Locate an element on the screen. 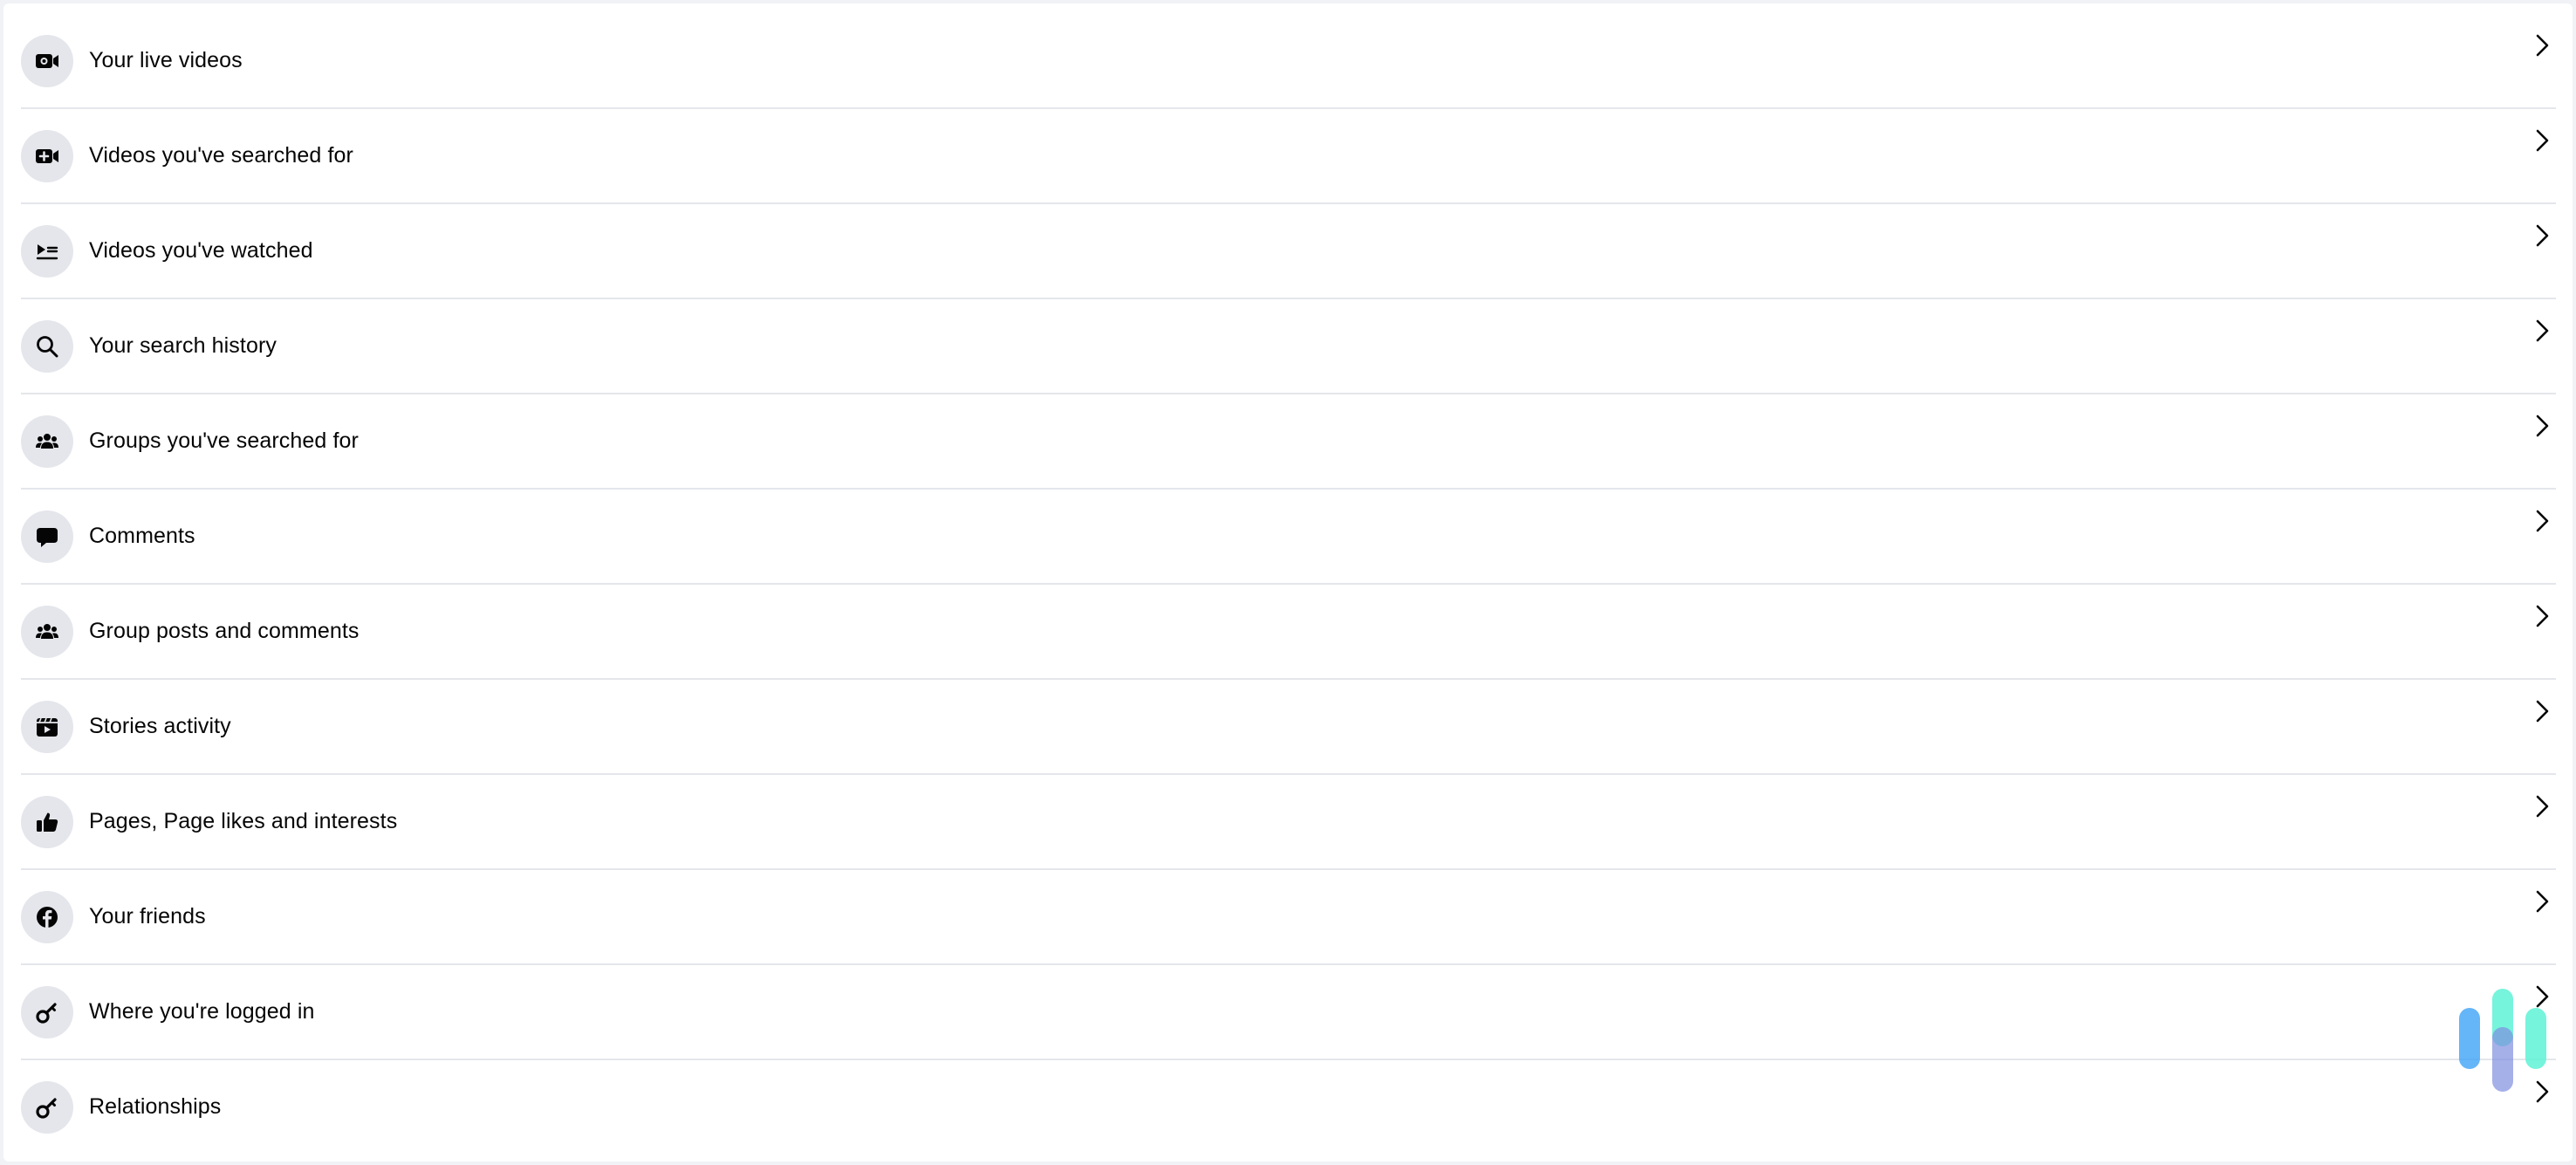  comment-icon is located at coordinates (47, 537).